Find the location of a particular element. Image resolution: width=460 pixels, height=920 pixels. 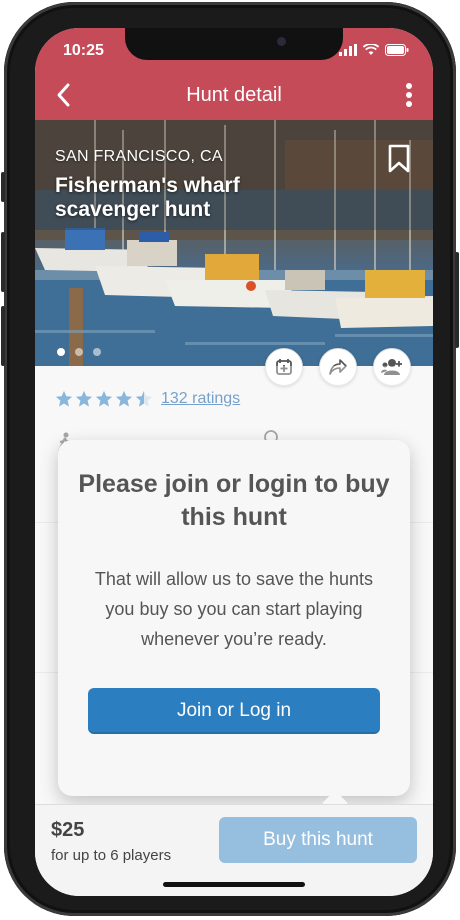

status-time: 10:25 is located at coordinates (83, 50).